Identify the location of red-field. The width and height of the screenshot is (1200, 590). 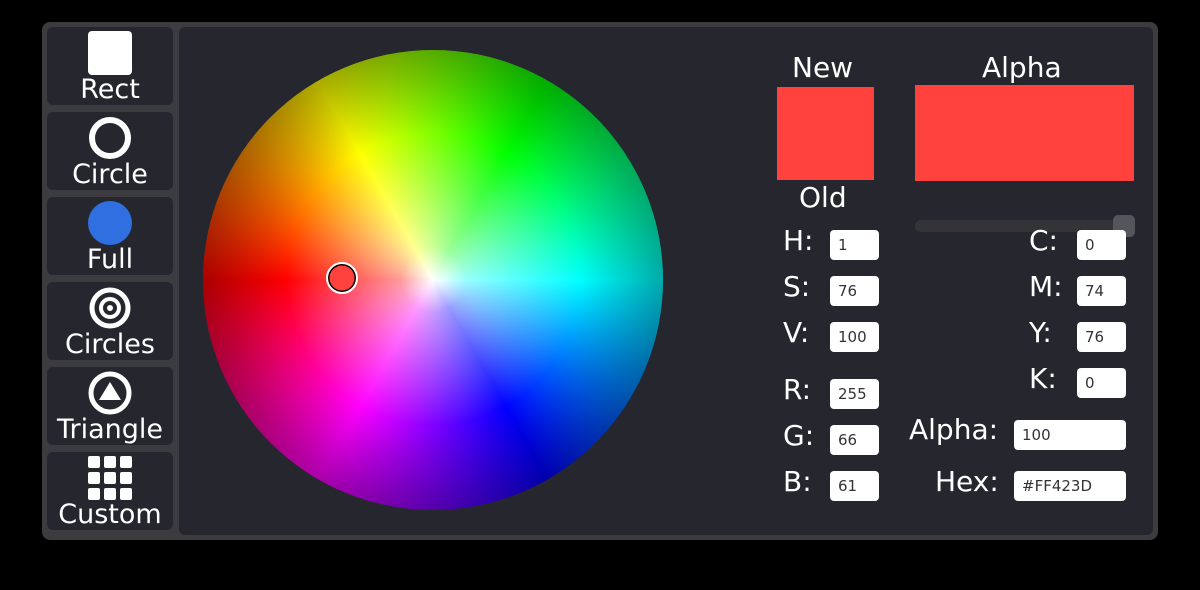
(854, 394).